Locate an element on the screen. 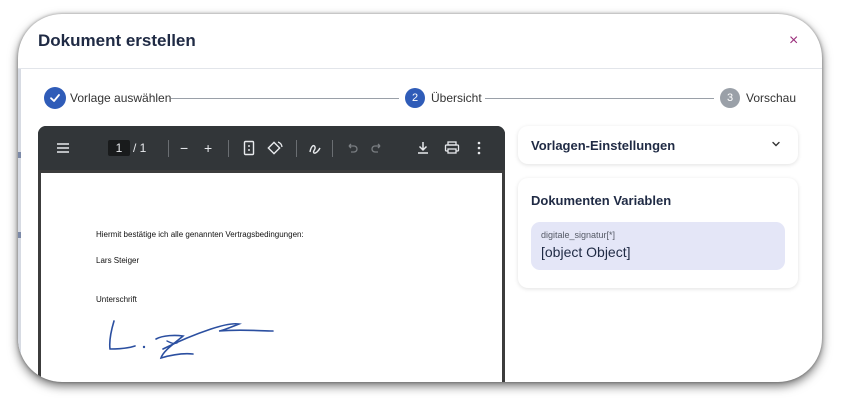 The height and width of the screenshot is (411, 845). variable-name: digitale_signatur[*] is located at coordinates (578, 235).